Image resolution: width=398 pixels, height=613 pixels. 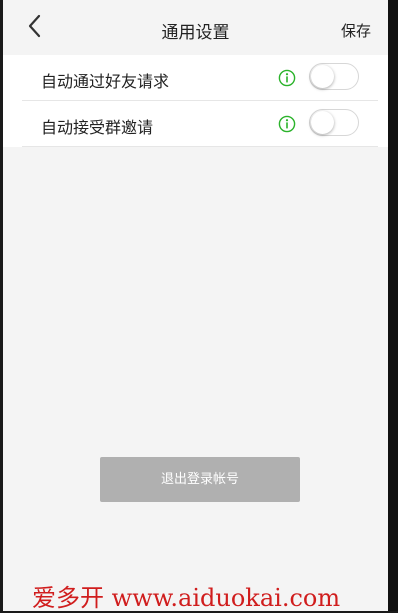 I want to click on watermark: 爱多开 www.aiduokai.com, so click(x=186, y=598).